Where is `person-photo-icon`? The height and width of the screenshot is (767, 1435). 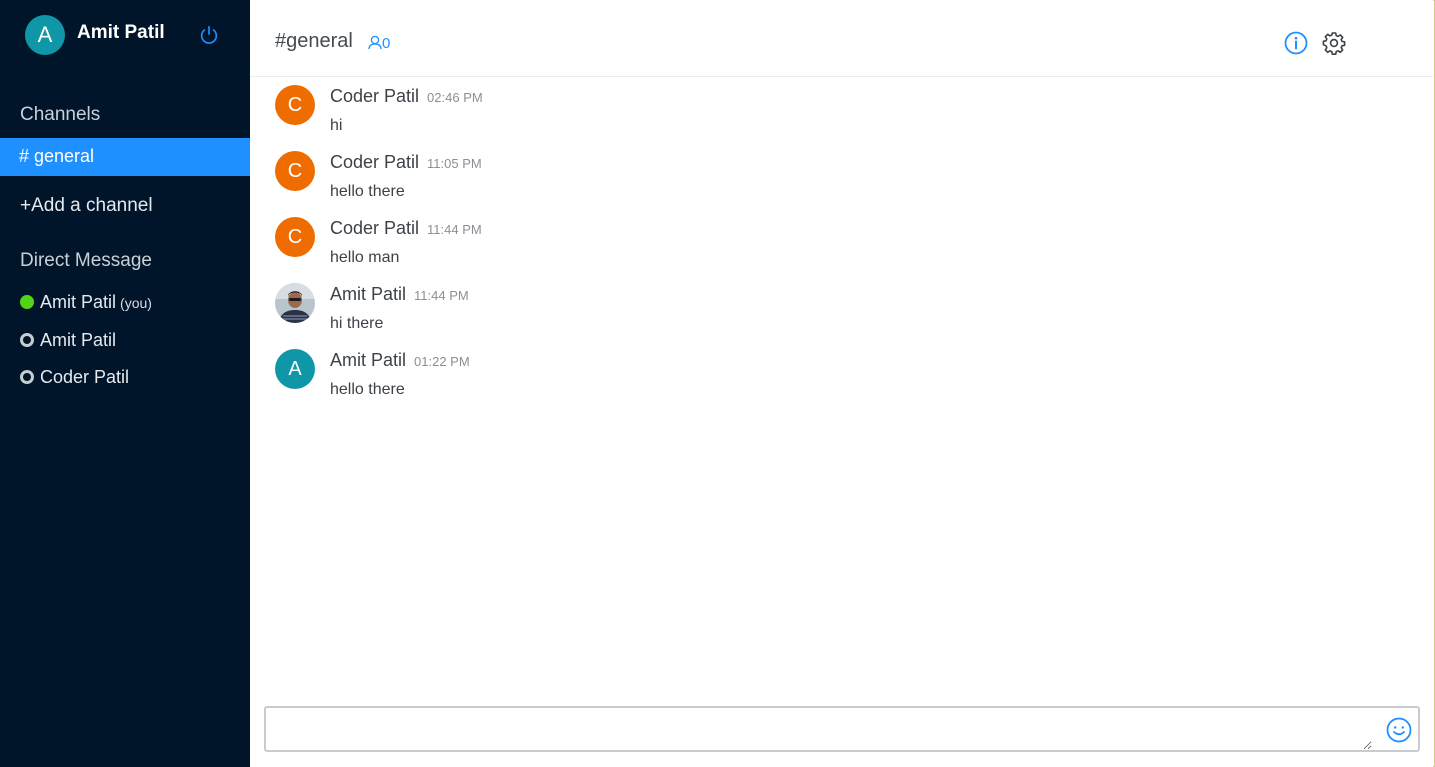
person-photo-icon is located at coordinates (295, 303).